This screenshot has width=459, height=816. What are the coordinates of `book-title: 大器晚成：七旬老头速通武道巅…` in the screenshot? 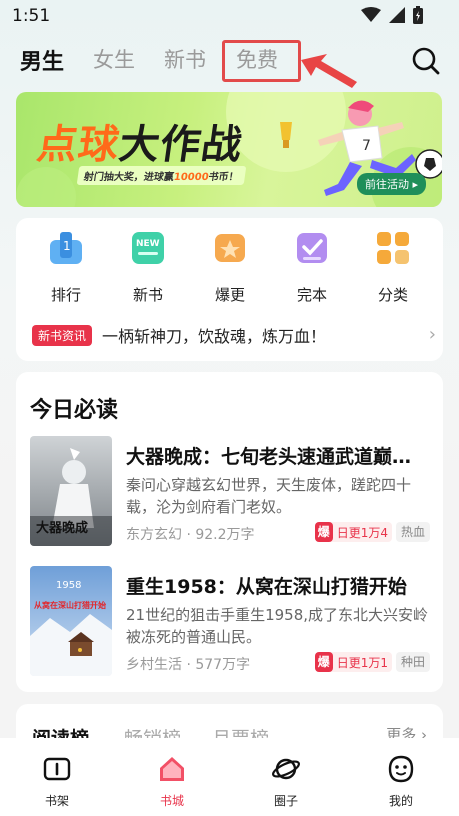 It's located at (269, 457).